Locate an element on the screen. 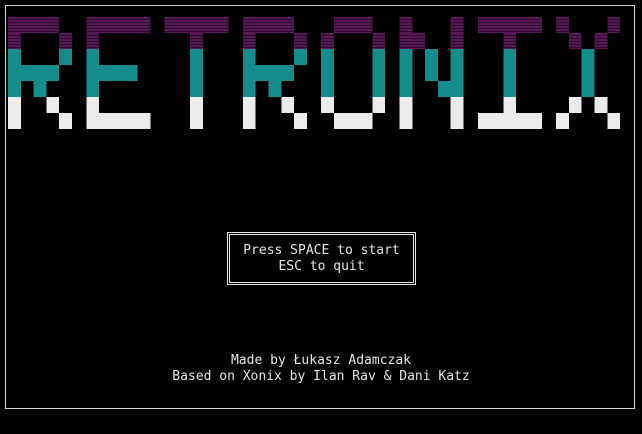 The width and height of the screenshot is (642, 434). start-prompt: Press SPACE to start is located at coordinates (321, 251).